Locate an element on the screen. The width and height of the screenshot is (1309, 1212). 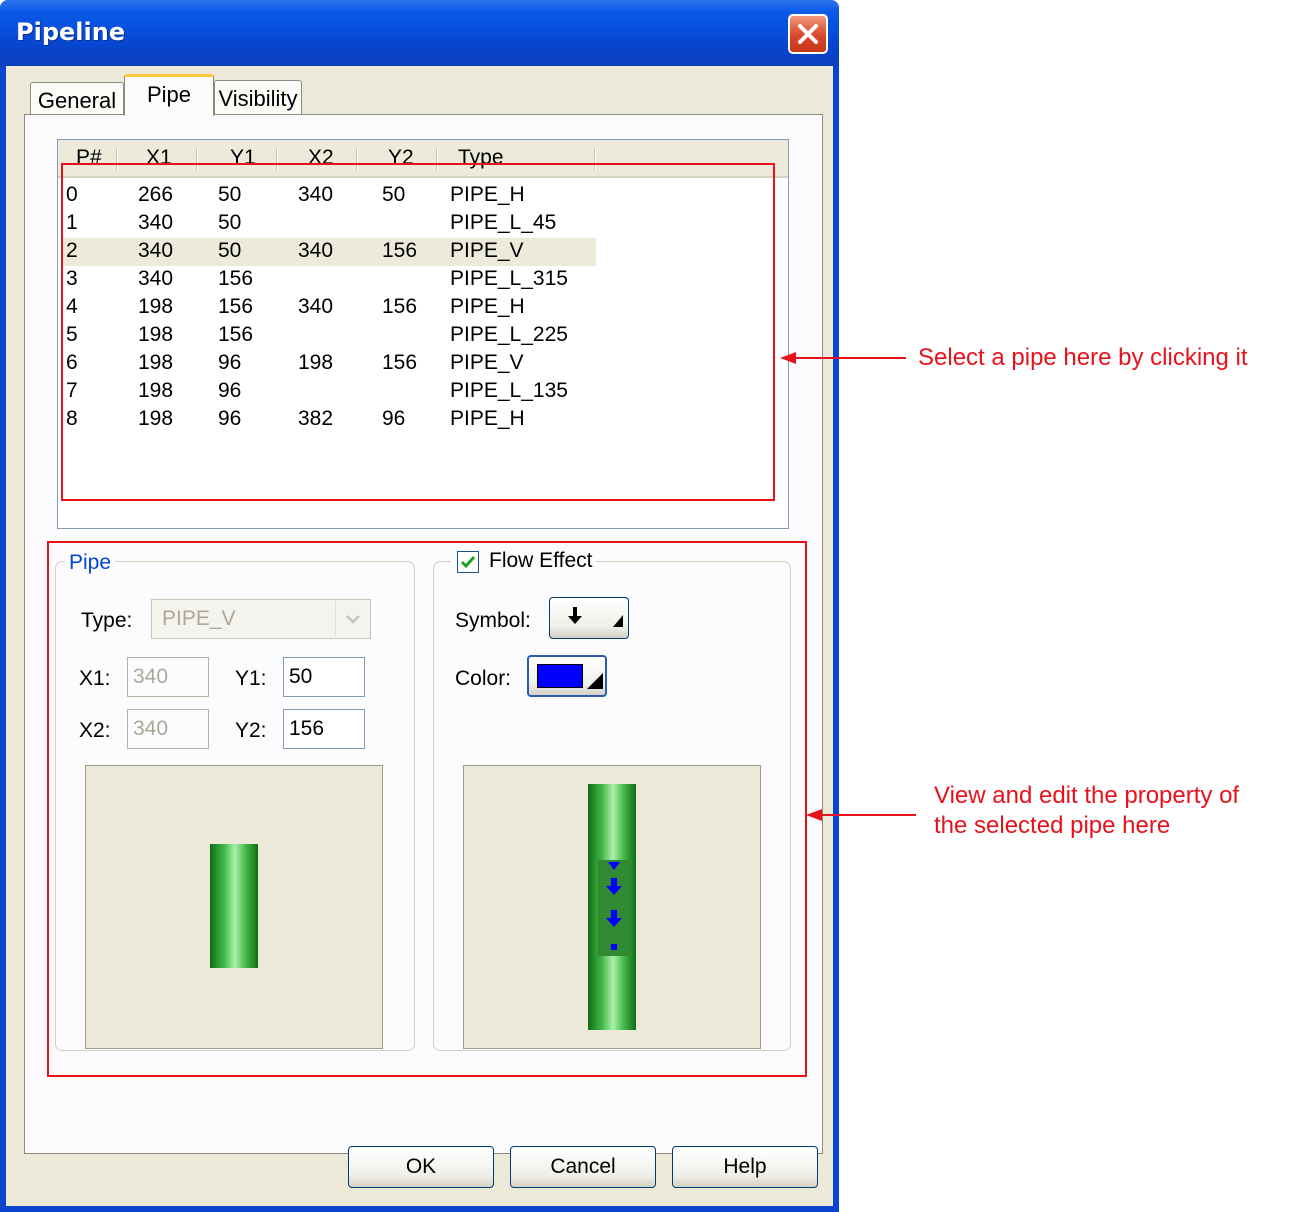
tab-visibility: Visibility is located at coordinates (258, 98).